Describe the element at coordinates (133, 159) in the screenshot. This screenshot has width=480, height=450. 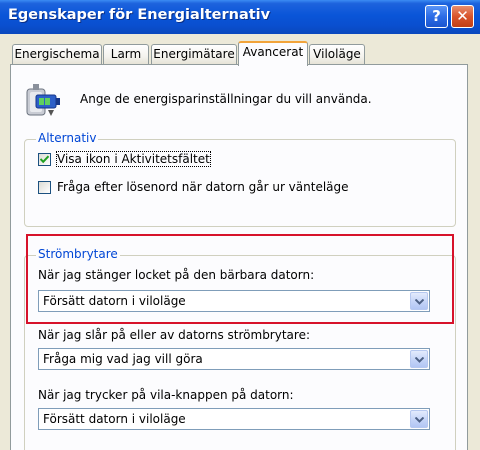
I see `show-icon-label: Visa ikon i Aktivitetsfältet` at that location.